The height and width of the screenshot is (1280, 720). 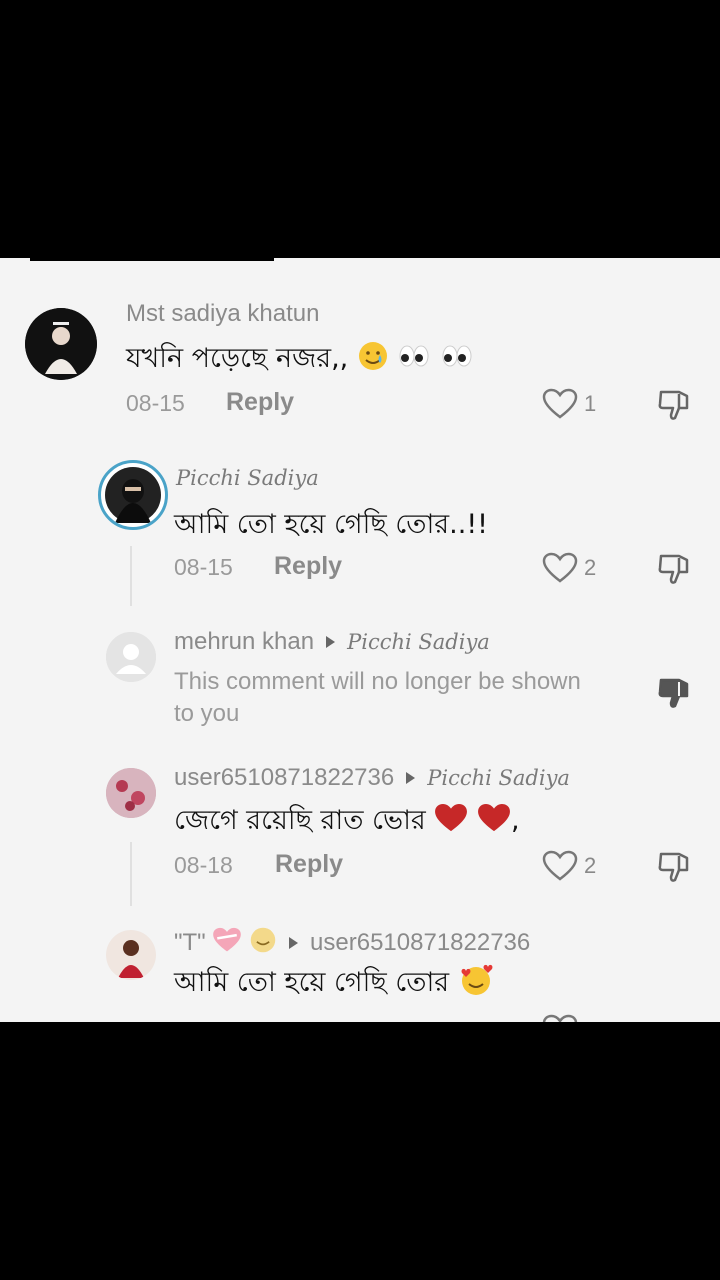 I want to click on comment-username: mehrun khan Picchi Sadiya, so click(x=332, y=642).